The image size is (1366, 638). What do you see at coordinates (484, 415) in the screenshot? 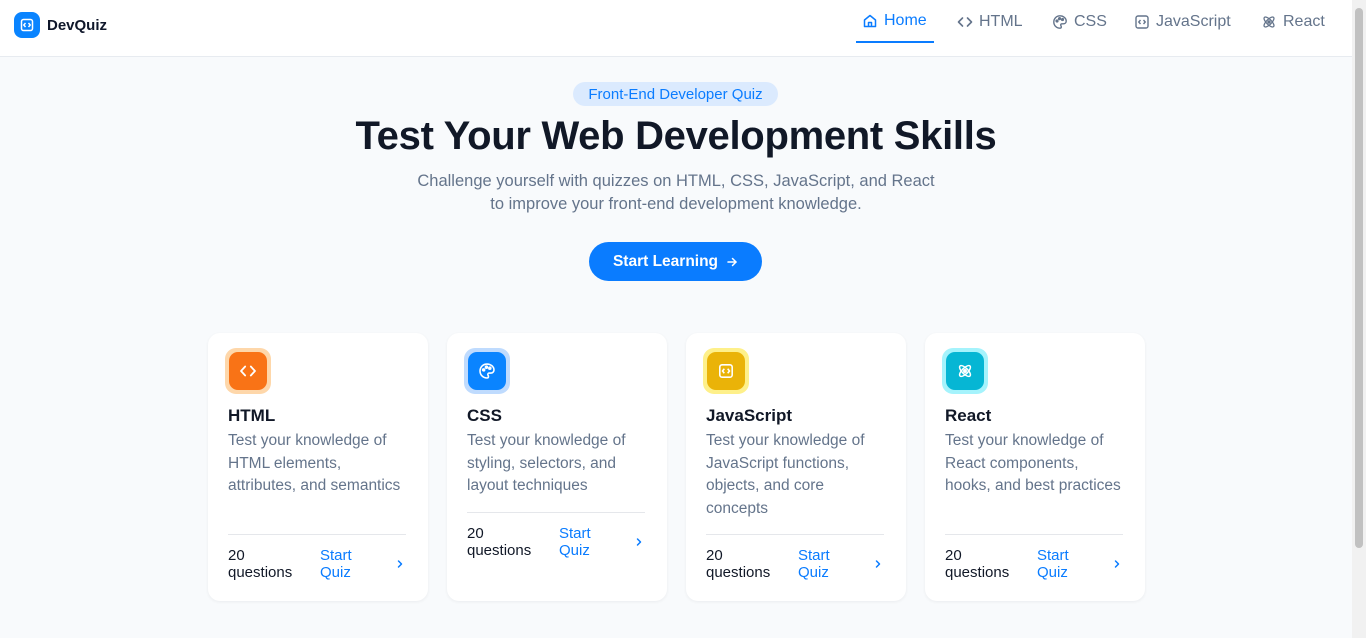
I see `card-title: CSS` at bounding box center [484, 415].